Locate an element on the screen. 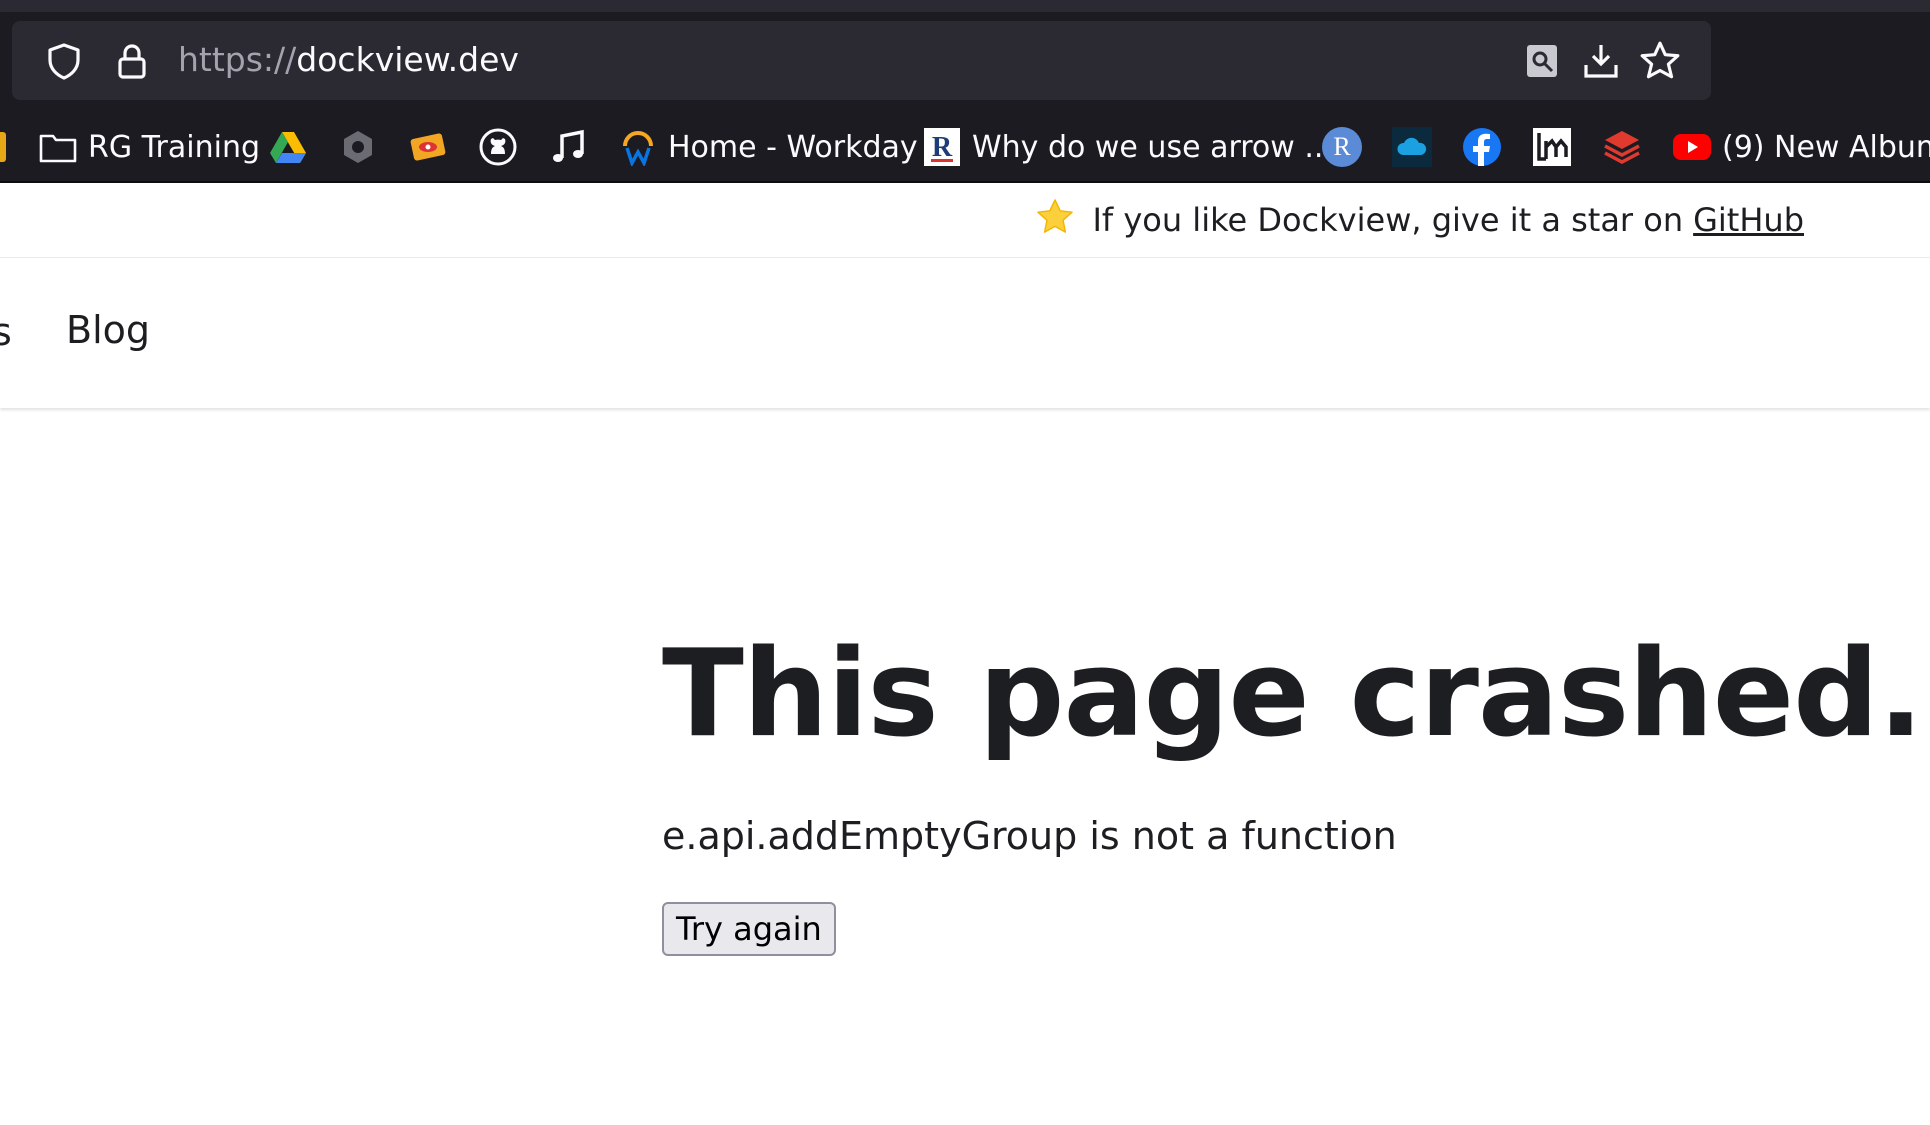 The width and height of the screenshot is (1930, 1125). facebook-icon is located at coordinates (1482, 147).